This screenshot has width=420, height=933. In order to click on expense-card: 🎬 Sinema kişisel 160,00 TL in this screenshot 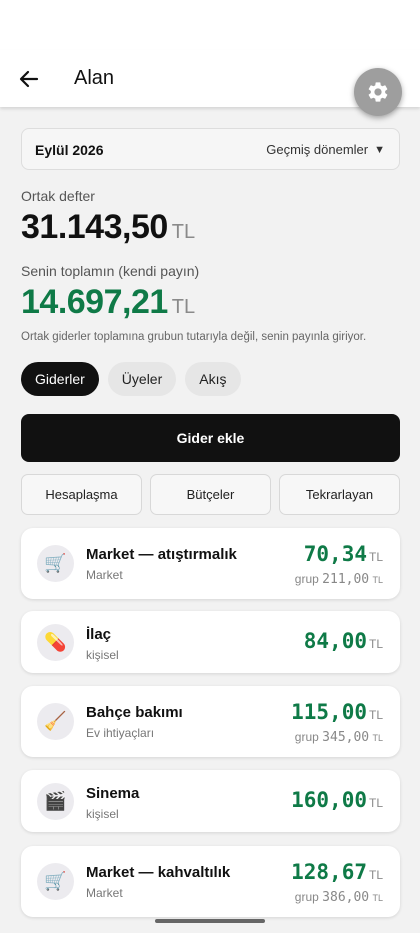, I will do `click(210, 801)`.